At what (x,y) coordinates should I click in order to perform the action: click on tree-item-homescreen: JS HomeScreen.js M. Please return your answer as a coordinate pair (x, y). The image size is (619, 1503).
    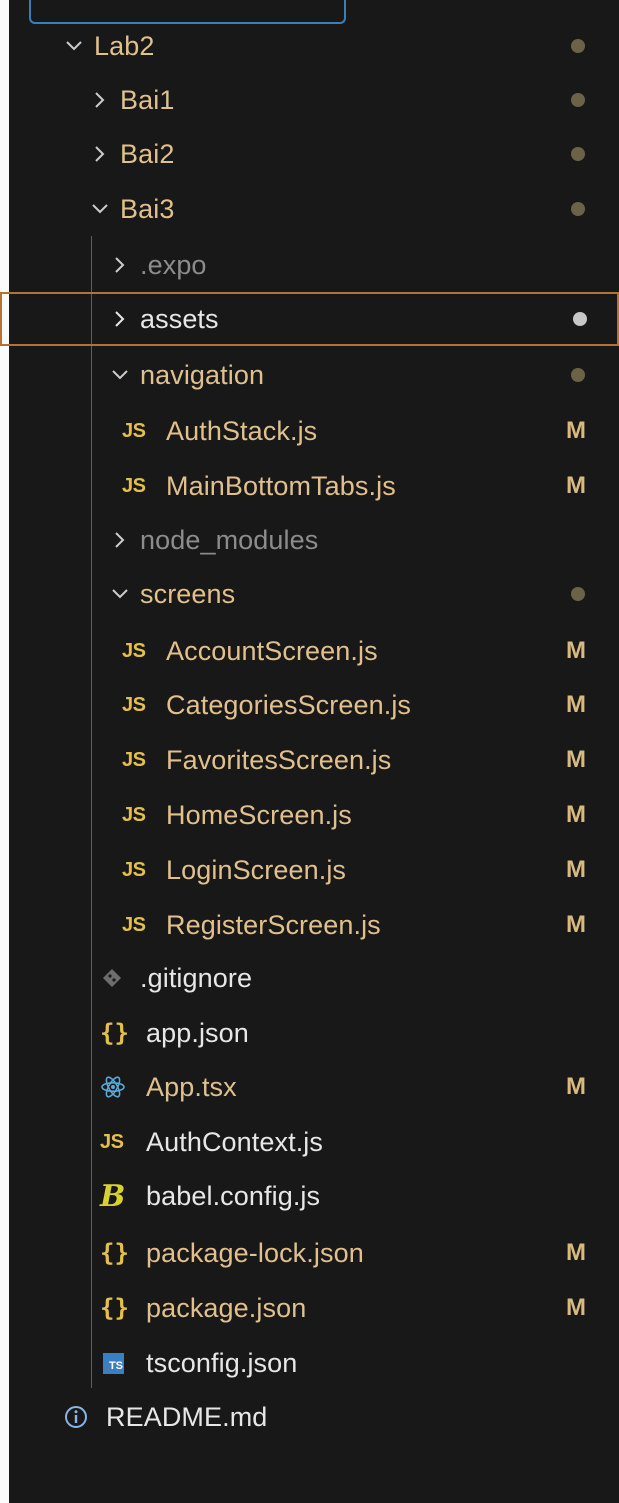
    Looking at the image, I should click on (309, 815).